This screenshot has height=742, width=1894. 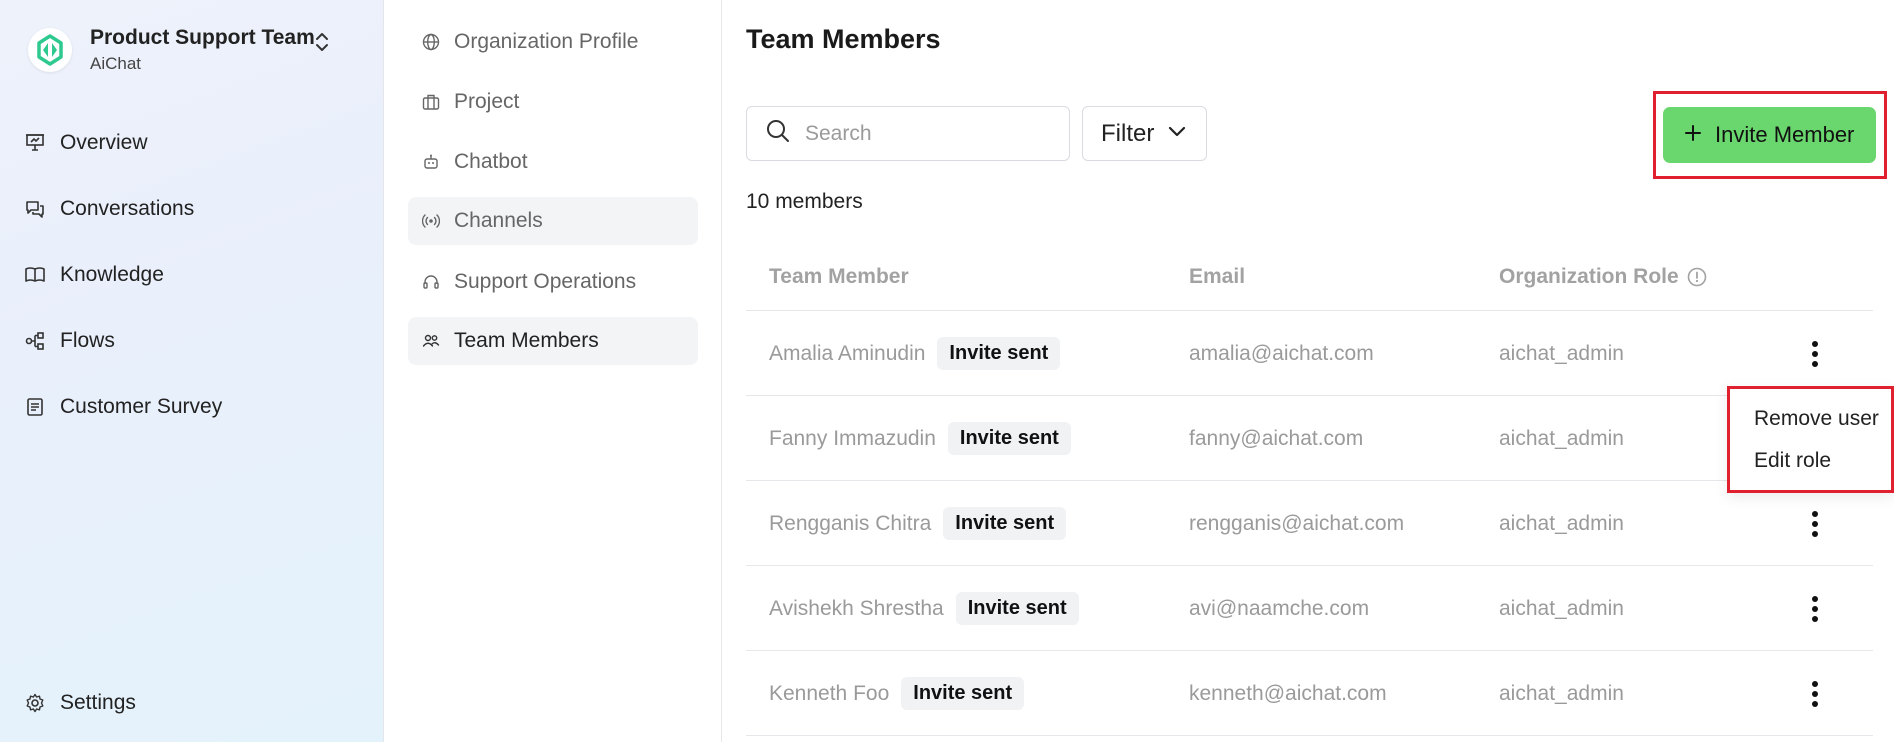 What do you see at coordinates (50, 50) in the screenshot?
I see `aichat-logo-icon` at bounding box center [50, 50].